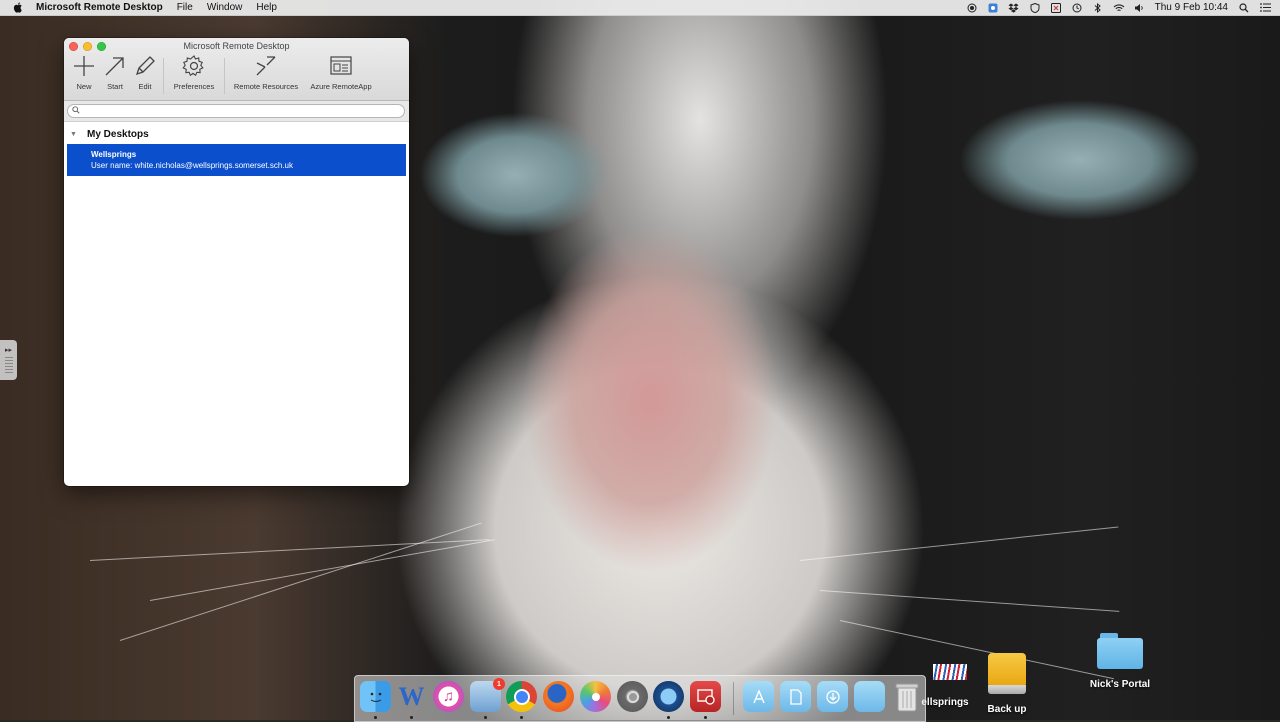 The height and width of the screenshot is (722, 1280). I want to click on notification-center-icon, so click(1265, 8).